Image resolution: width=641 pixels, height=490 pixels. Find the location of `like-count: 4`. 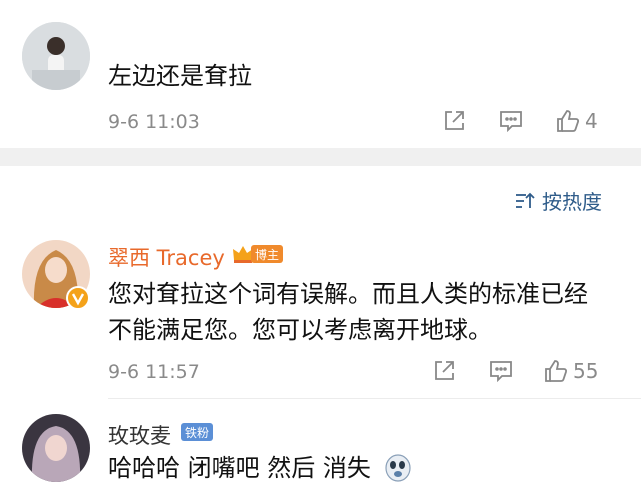

like-count: 4 is located at coordinates (591, 121).